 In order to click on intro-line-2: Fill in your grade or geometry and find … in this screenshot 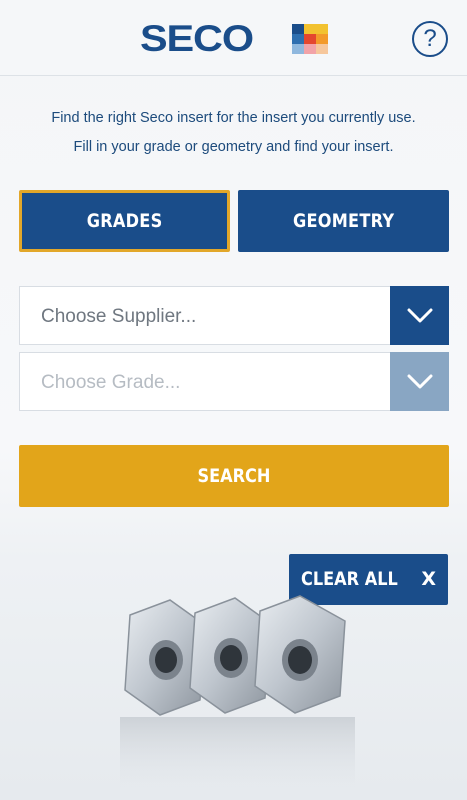, I will do `click(233, 147)`.